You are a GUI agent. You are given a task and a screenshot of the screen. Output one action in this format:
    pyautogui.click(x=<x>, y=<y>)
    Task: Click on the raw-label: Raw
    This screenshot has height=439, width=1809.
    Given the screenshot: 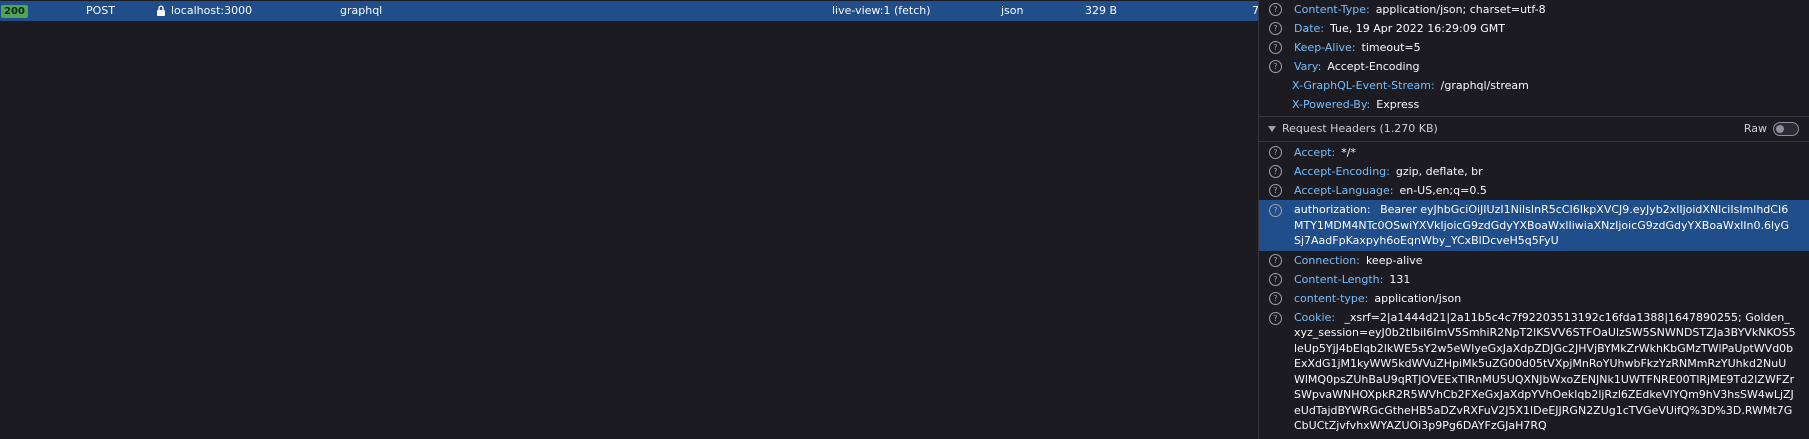 What is the action you would take?
    pyautogui.click(x=1755, y=128)
    